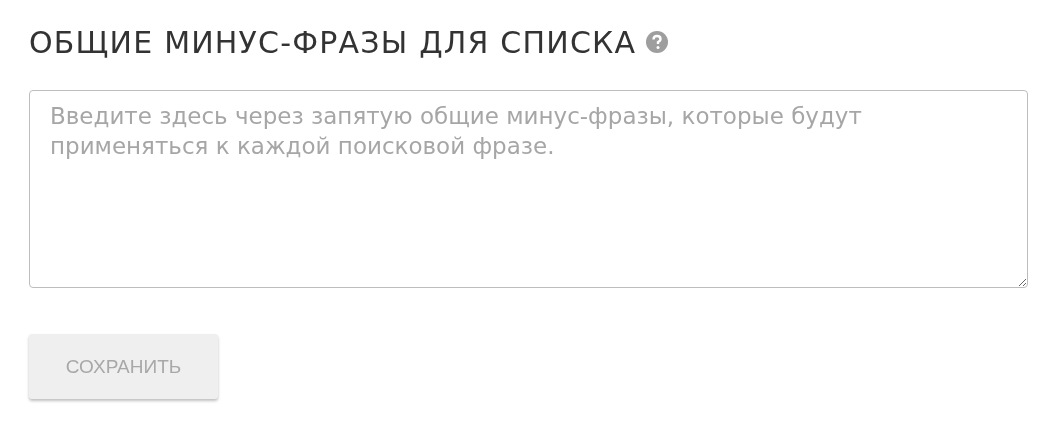 This screenshot has height=424, width=1058. What do you see at coordinates (333, 42) in the screenshot?
I see `section-title: ОБЩИЕ МИНУС-ФРАЗЫ ДЛЯ СПИСКА` at bounding box center [333, 42].